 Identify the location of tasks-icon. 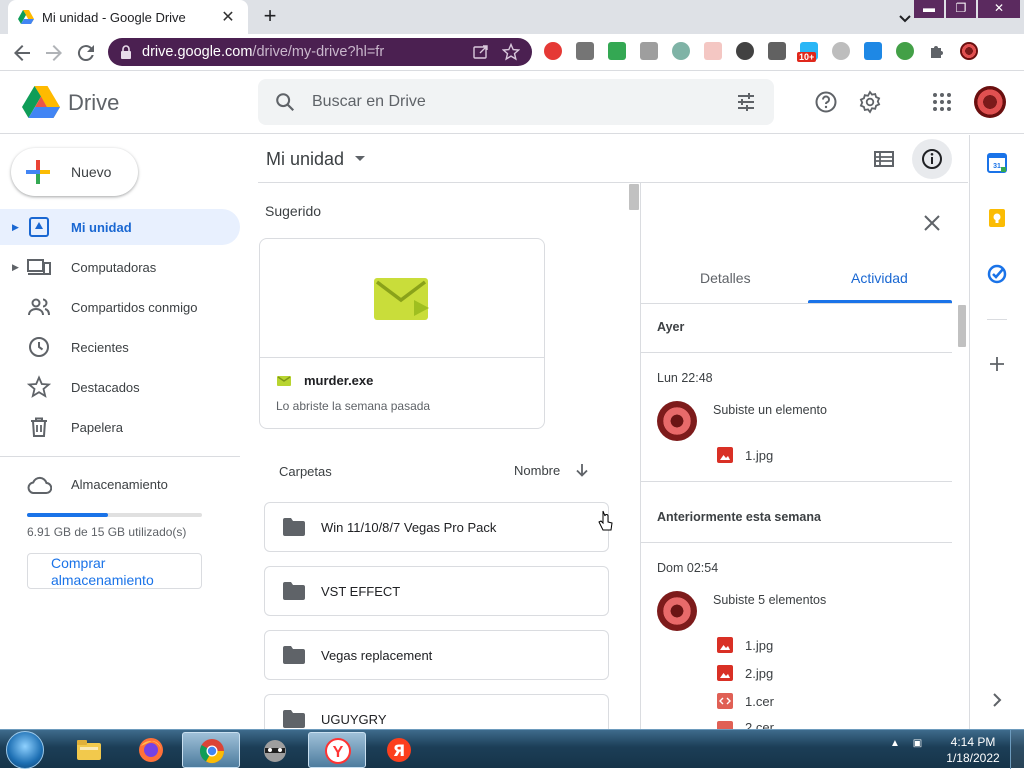
(997, 274).